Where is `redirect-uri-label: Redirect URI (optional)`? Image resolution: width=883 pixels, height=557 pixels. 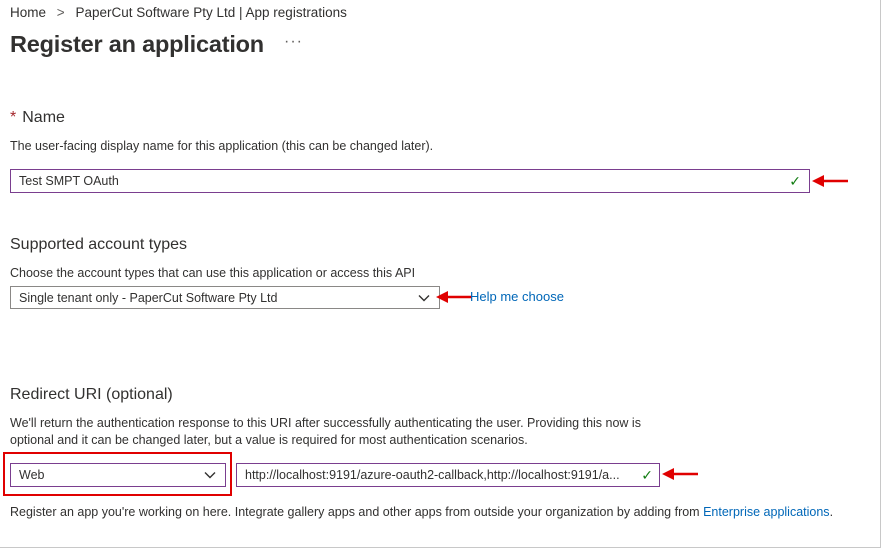 redirect-uri-label: Redirect URI (optional) is located at coordinates (91, 394).